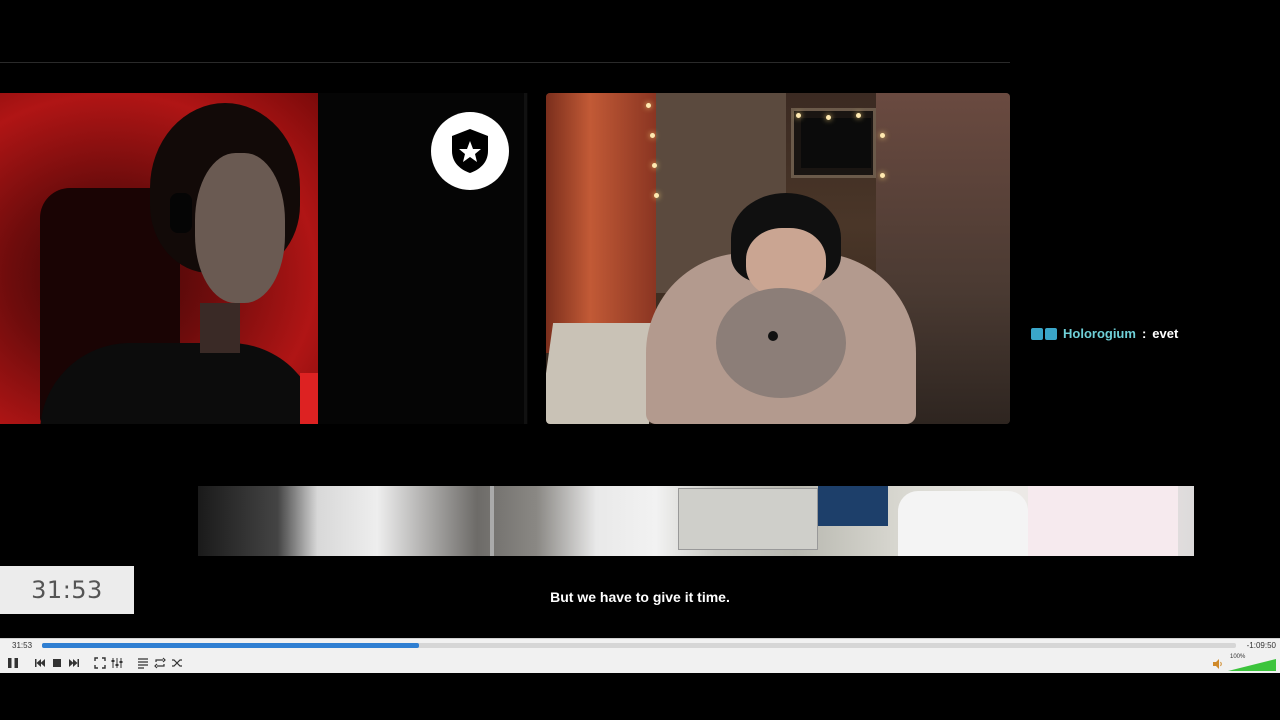 The image size is (1280, 720). I want to click on movie-strip, so click(696, 521).